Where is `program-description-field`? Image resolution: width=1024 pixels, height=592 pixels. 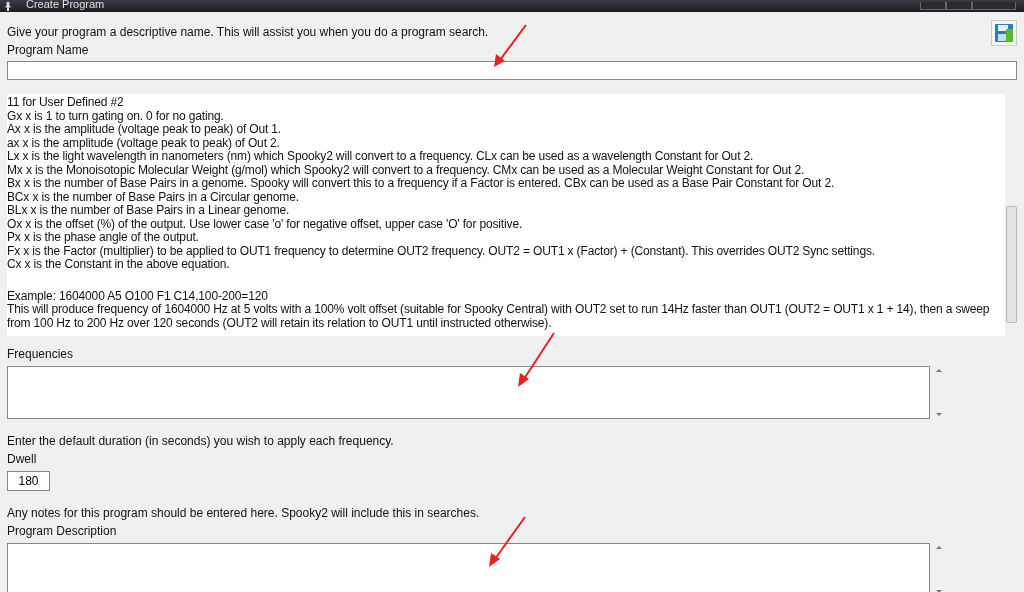
program-description-field is located at coordinates (468, 567).